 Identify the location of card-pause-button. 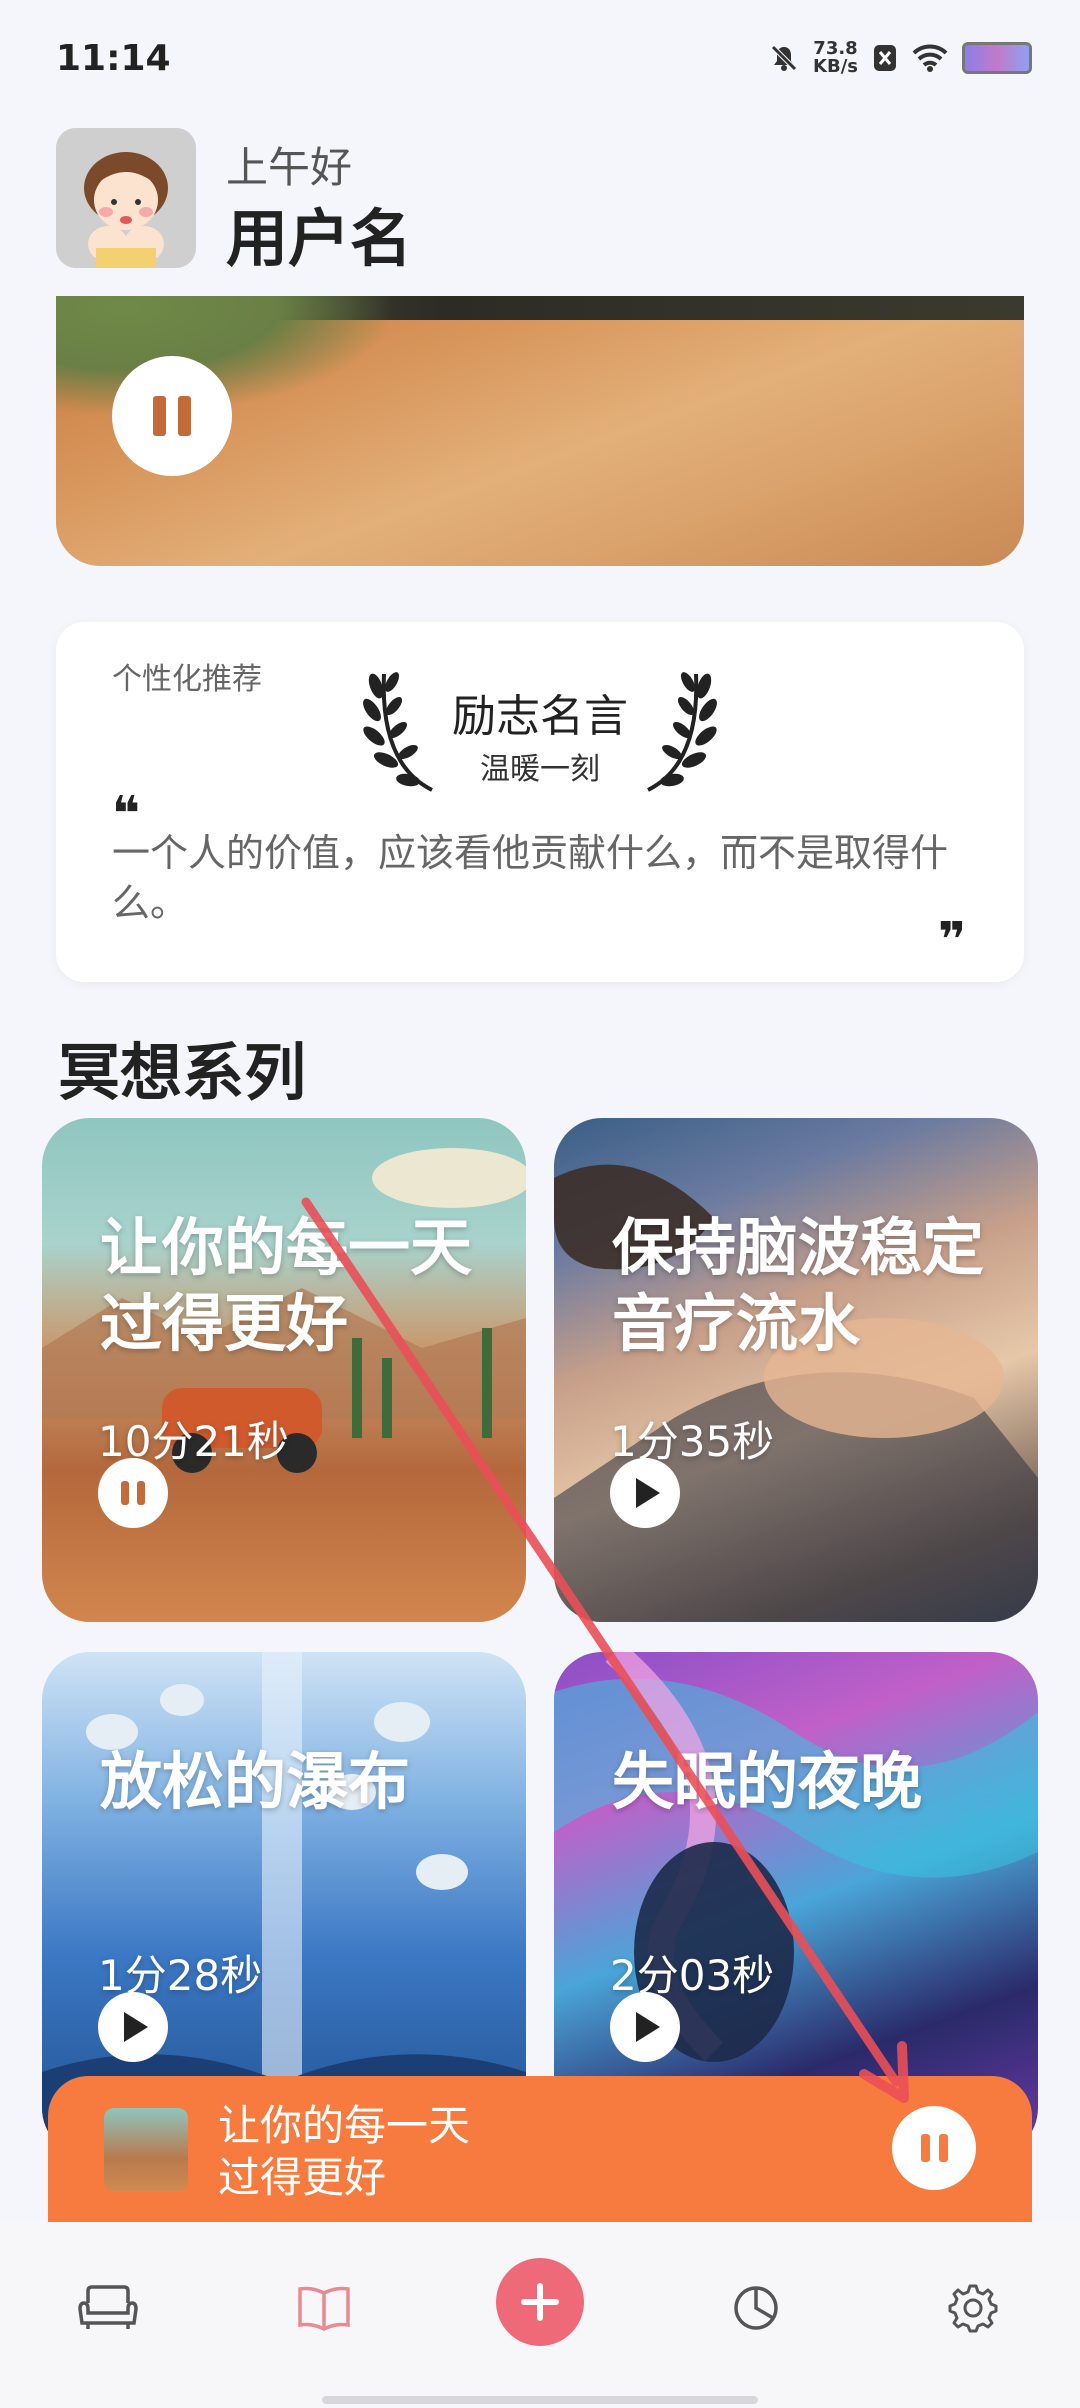
(133, 1493).